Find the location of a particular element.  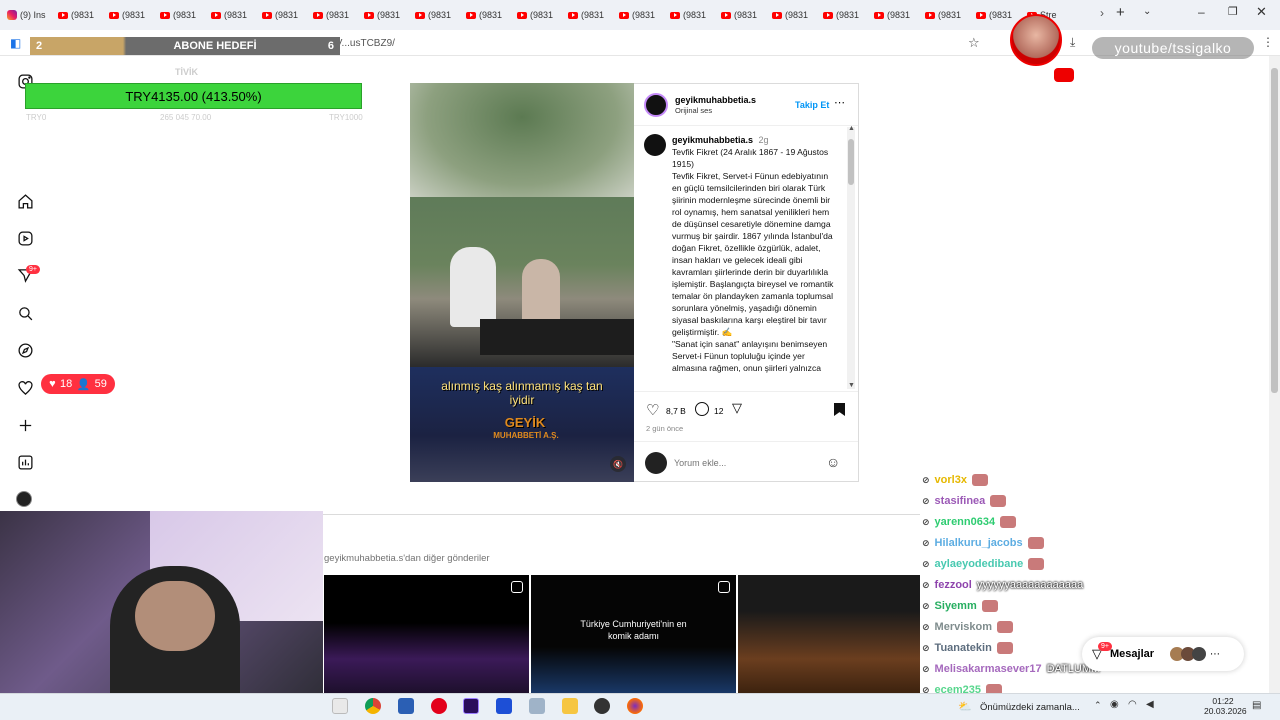

notifications-heart-icon is located at coordinates (25, 388).